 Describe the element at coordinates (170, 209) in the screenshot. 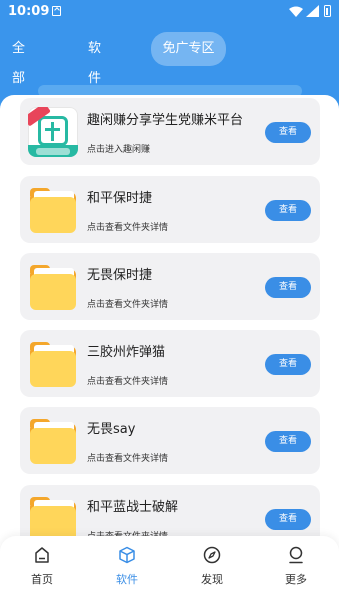

I see `list-item: 和平保时捷 点击查看文件夹详情 查看` at that location.